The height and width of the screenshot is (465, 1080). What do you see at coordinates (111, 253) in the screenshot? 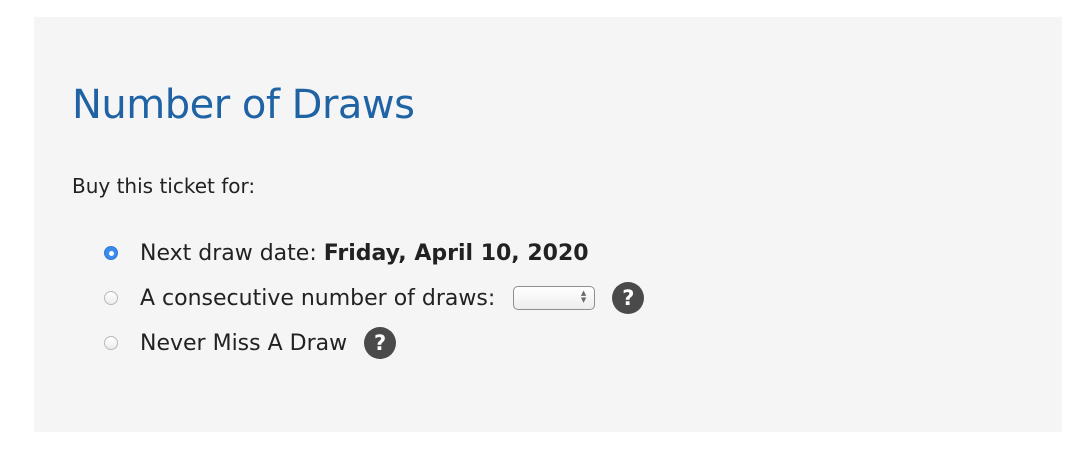
I see `radio-next-draw` at bounding box center [111, 253].